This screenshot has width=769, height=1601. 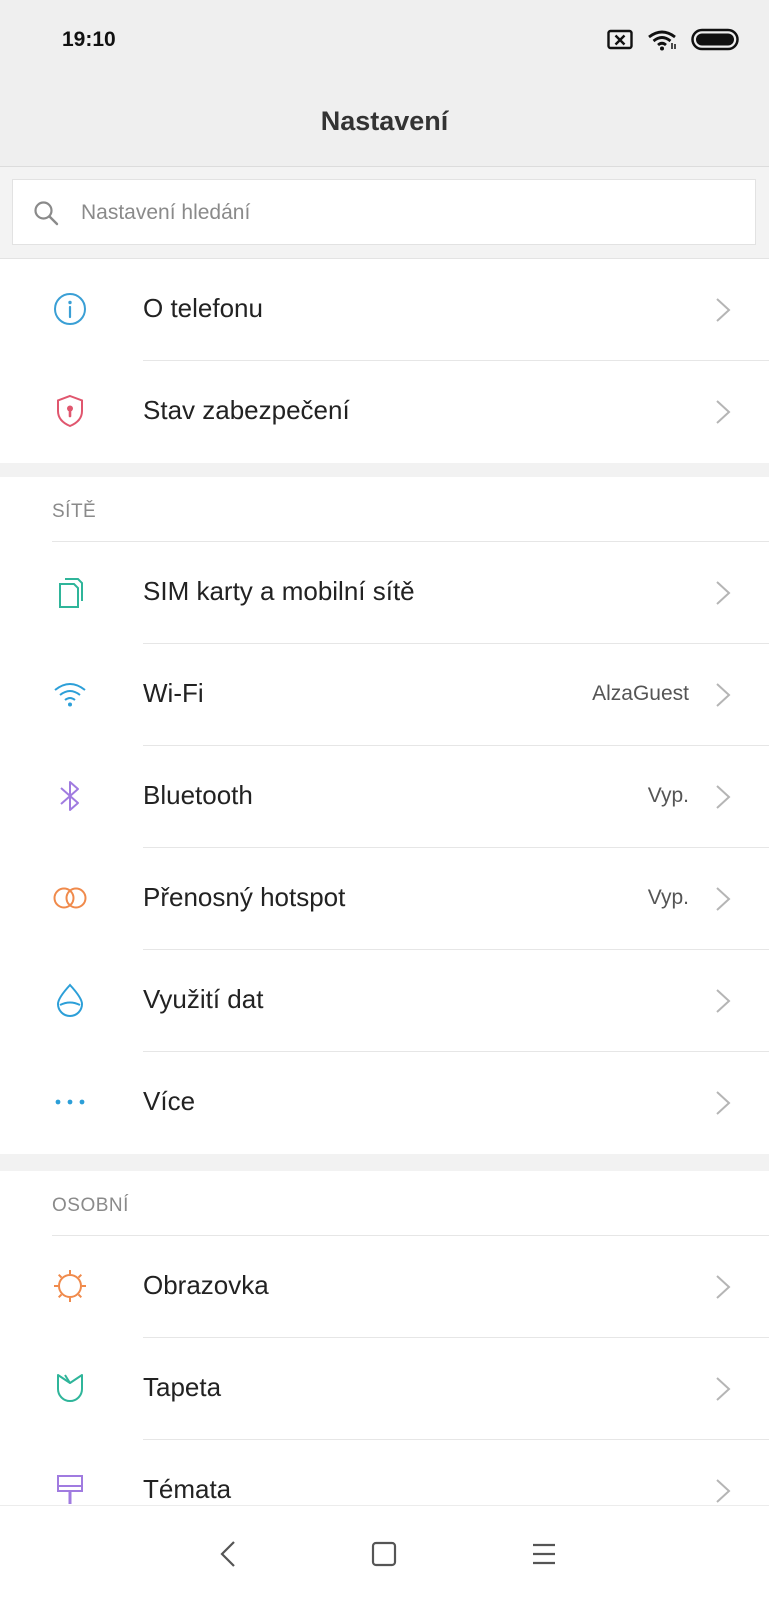 What do you see at coordinates (384, 310) in the screenshot?
I see `settings-item-about-phone: O telefonu` at bounding box center [384, 310].